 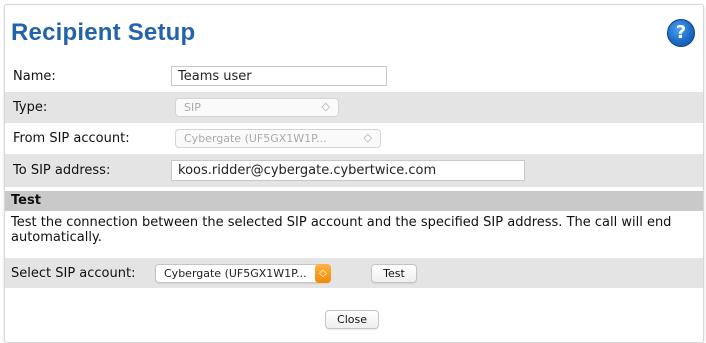 I want to click on type-select: SIP ◇, so click(x=257, y=107).